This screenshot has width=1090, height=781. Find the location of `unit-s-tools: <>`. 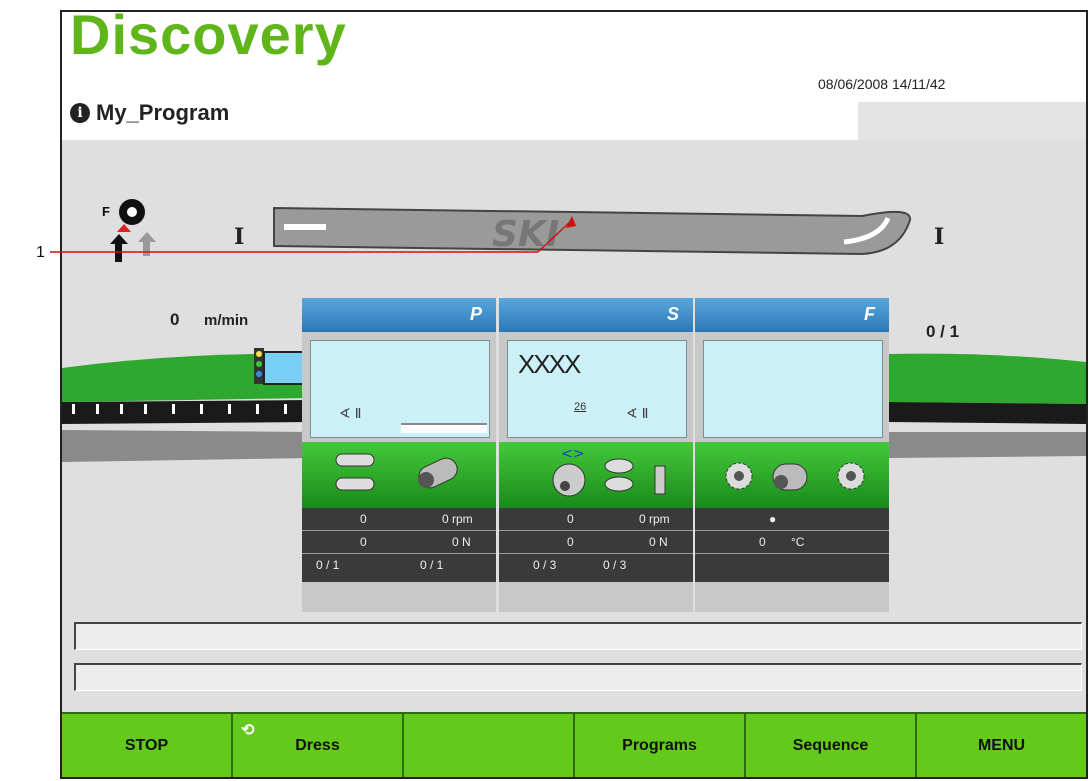

unit-s-tools: <> is located at coordinates (596, 475).